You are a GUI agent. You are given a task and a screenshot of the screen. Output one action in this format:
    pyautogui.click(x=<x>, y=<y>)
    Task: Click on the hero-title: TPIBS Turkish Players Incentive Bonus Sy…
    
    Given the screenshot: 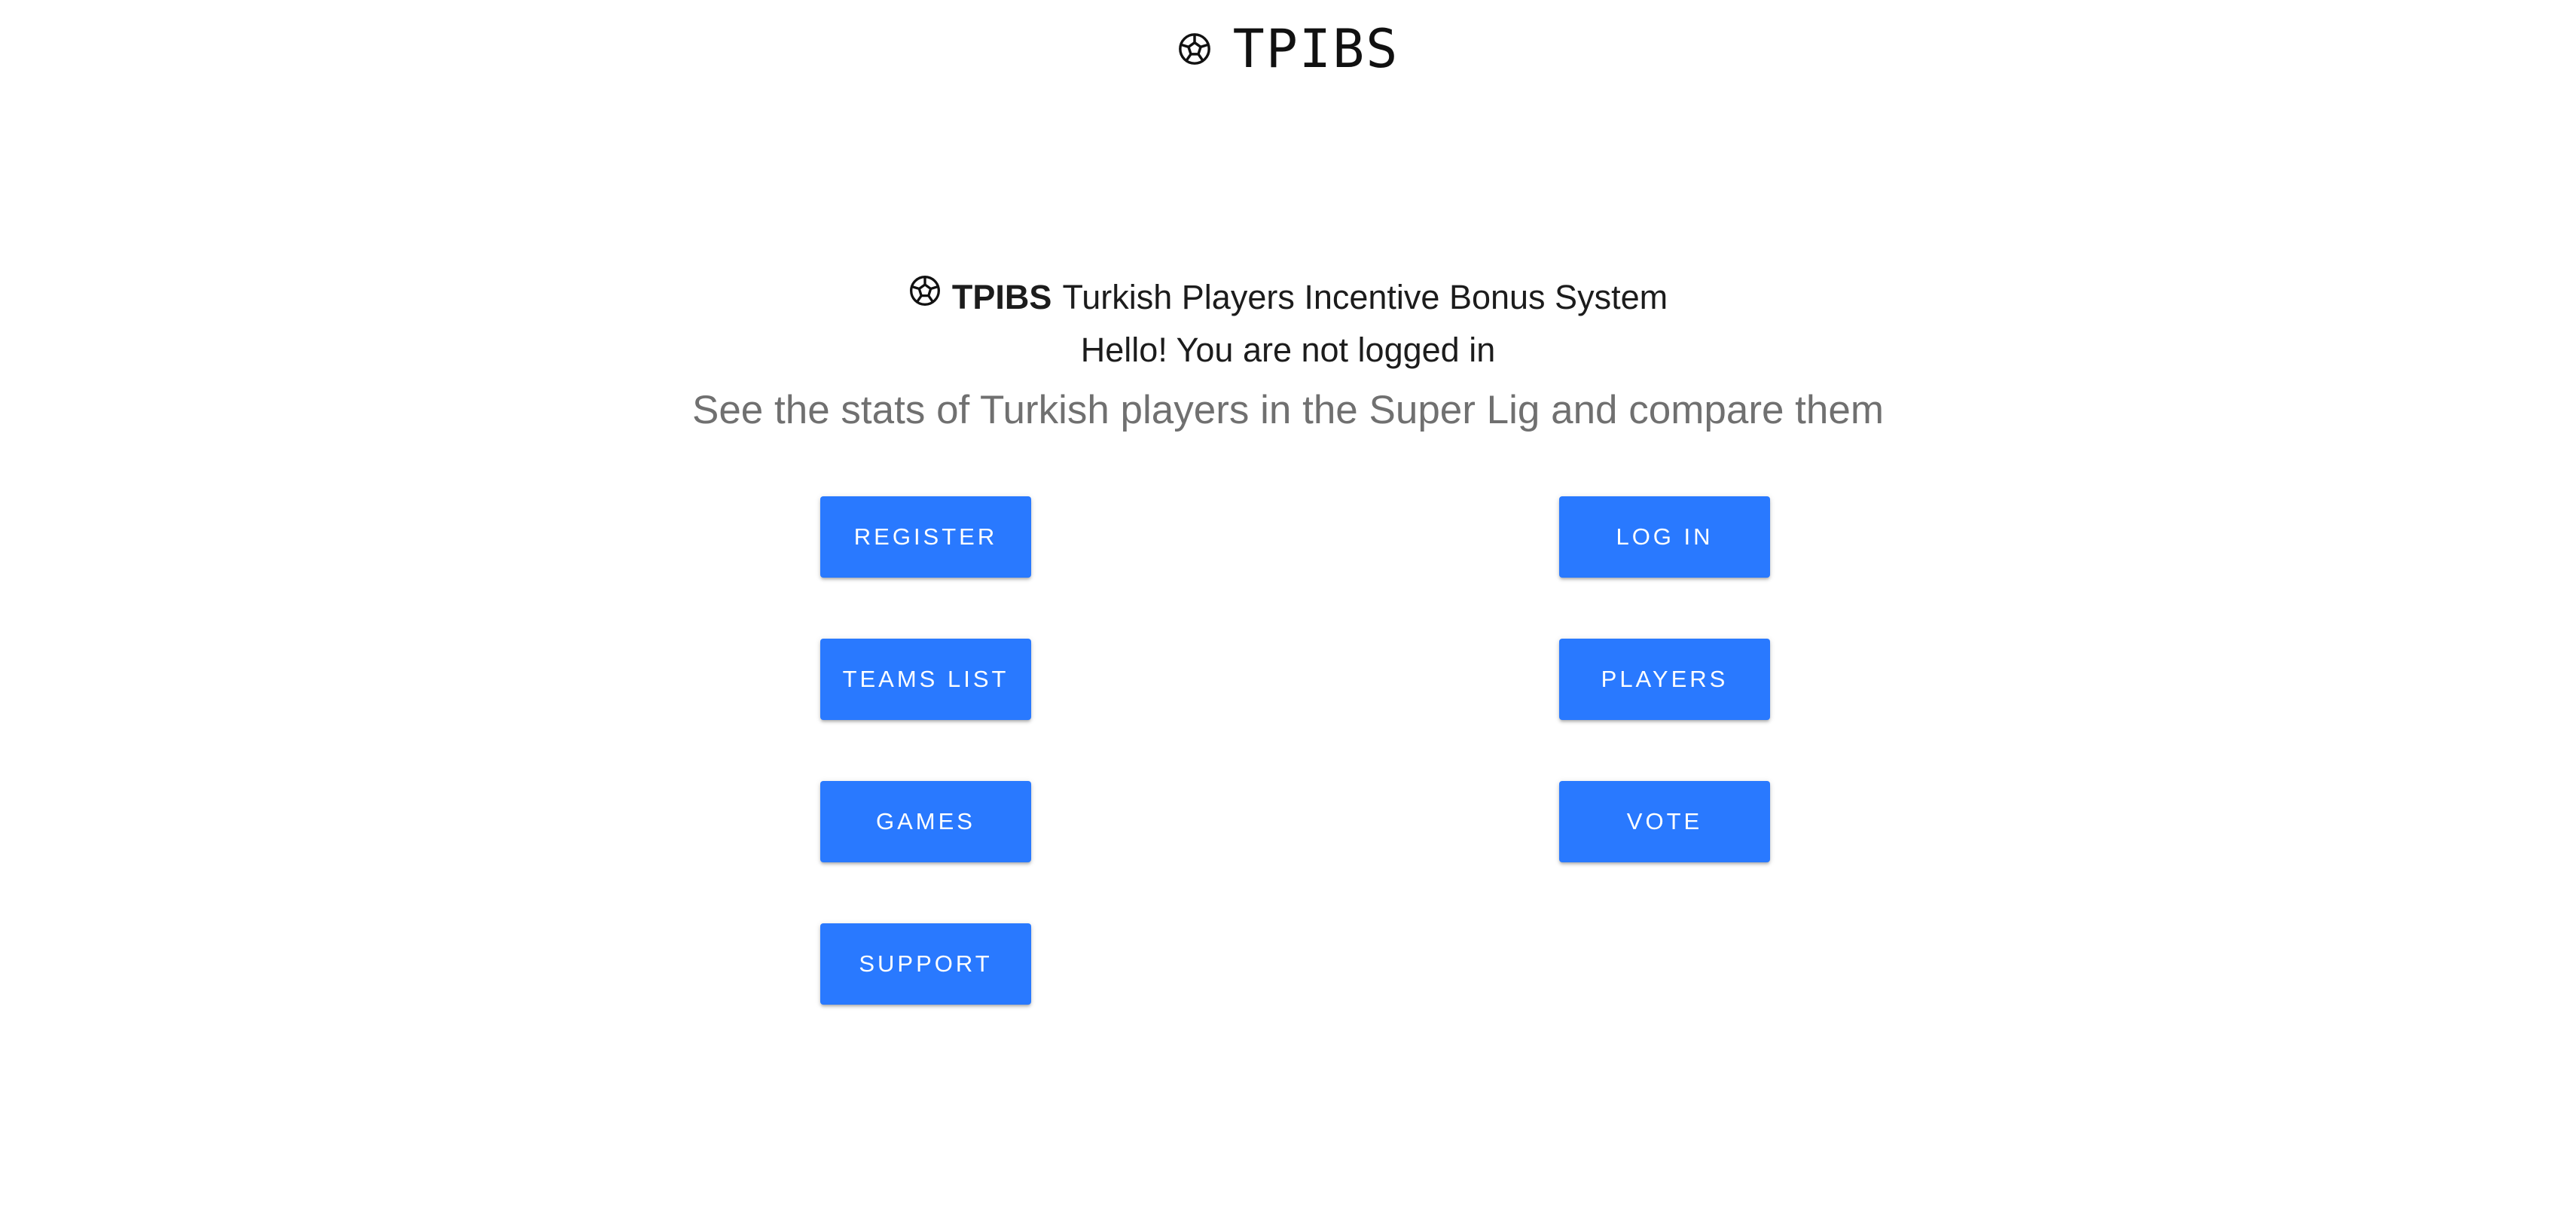 What is the action you would take?
    pyautogui.click(x=1288, y=297)
    